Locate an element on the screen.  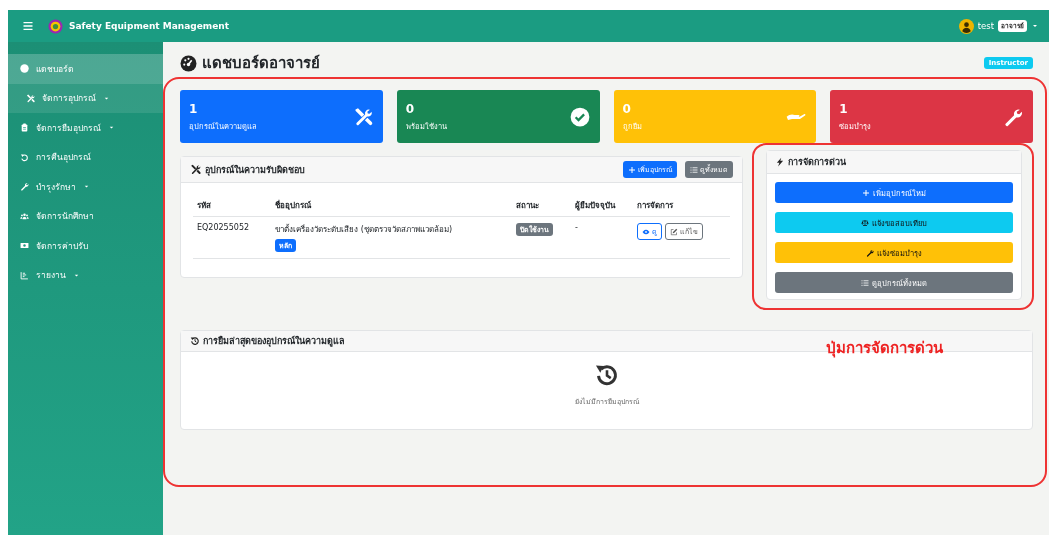
user-avatar-icon is located at coordinates (966, 26).